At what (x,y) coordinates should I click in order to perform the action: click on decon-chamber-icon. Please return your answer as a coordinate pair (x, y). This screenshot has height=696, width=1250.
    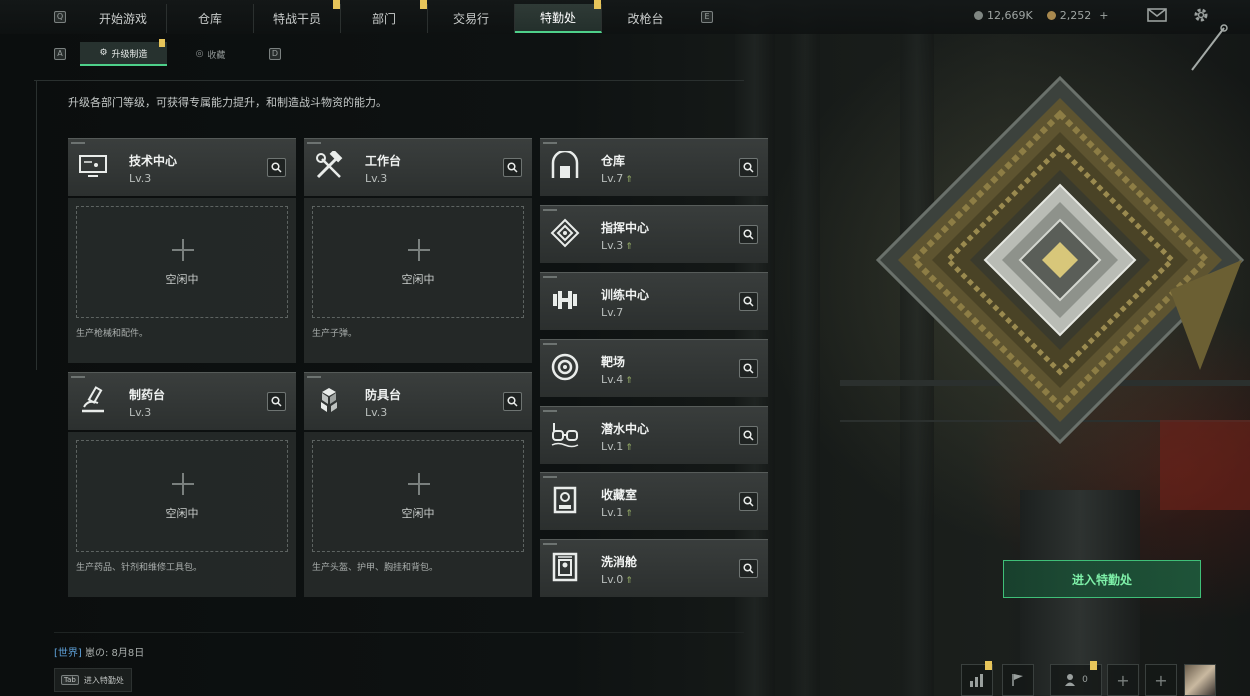
    Looking at the image, I should click on (565, 567).